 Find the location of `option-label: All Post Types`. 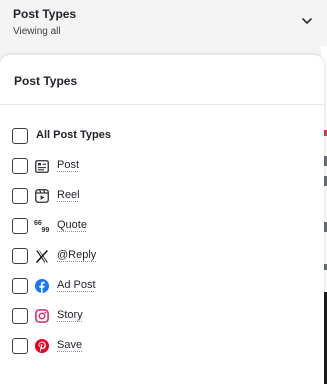

option-label: All Post Types is located at coordinates (73, 135).